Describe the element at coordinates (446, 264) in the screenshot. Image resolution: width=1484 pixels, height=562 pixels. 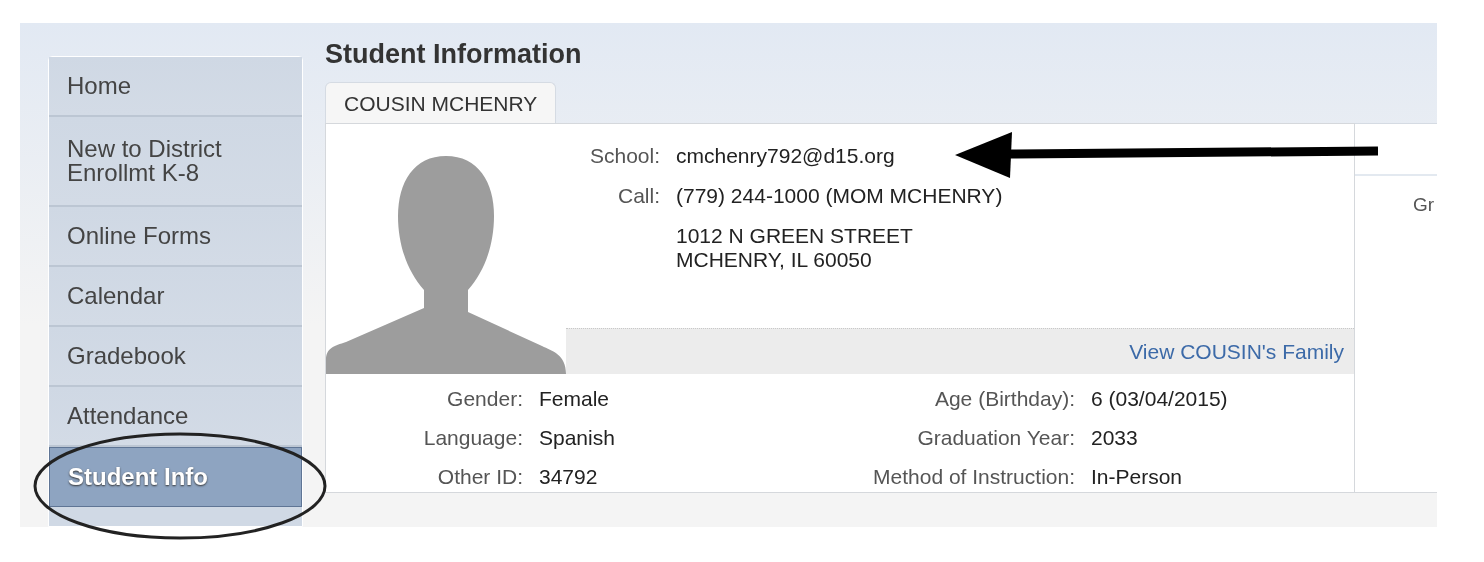
I see `avatar-silhouette-icon` at that location.